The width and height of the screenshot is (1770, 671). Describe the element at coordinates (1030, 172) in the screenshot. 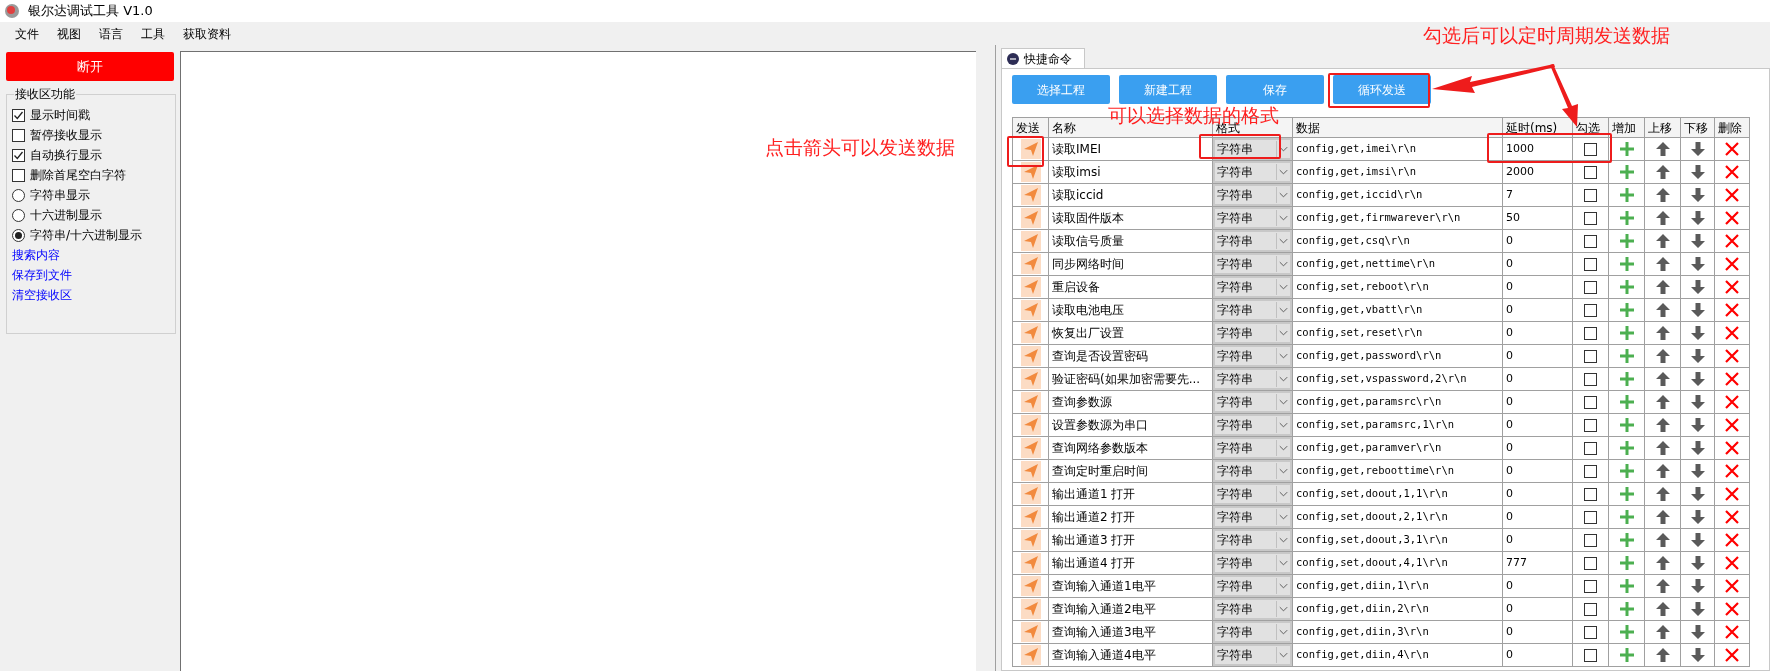

I see `send-icon` at that location.